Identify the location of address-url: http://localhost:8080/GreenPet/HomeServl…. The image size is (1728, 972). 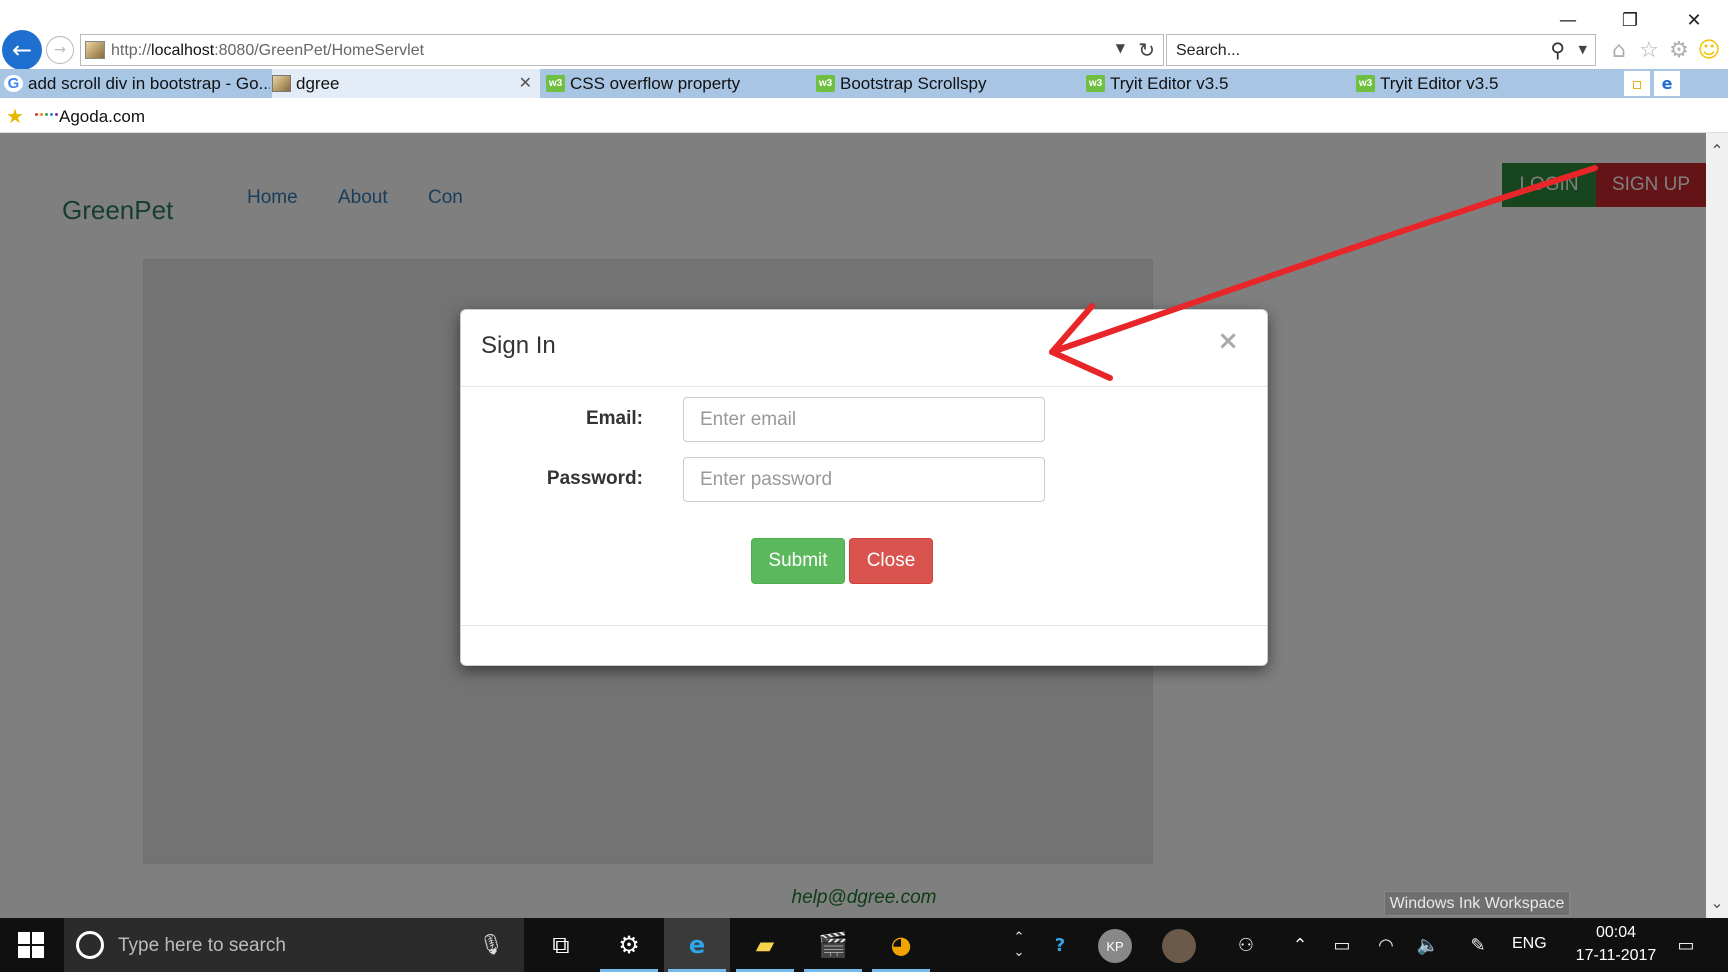
(267, 51).